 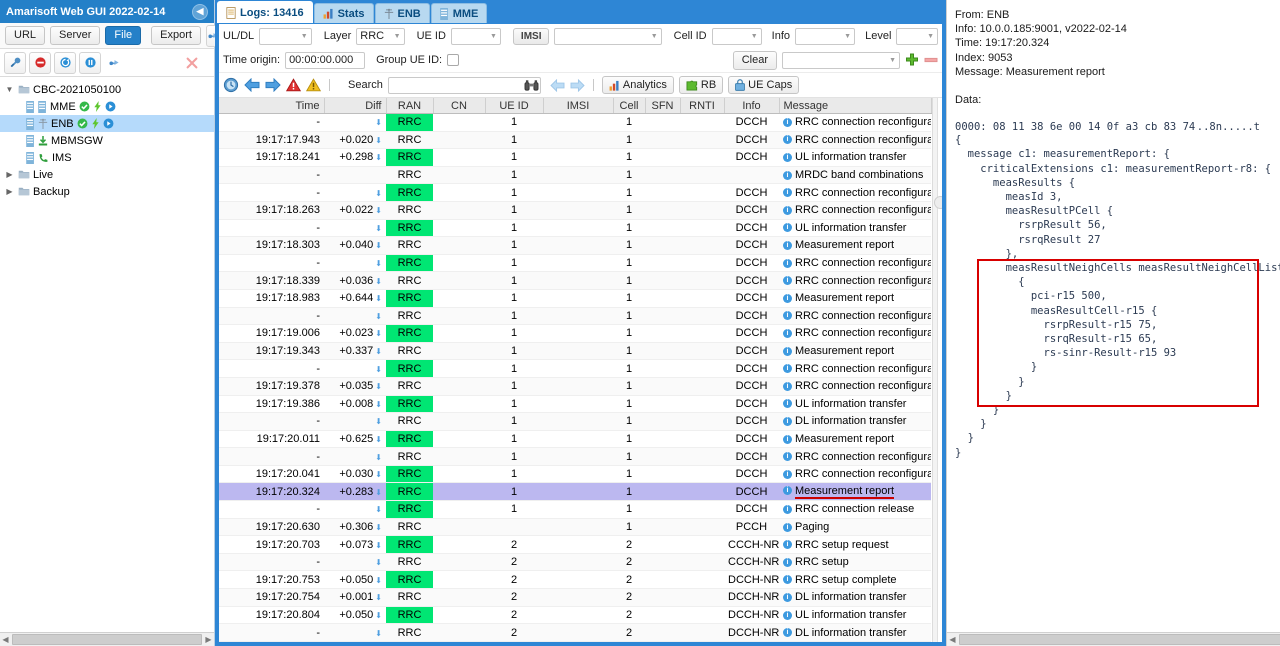 What do you see at coordinates (577, 85) in the screenshot?
I see `next-arrow-icon` at bounding box center [577, 85].